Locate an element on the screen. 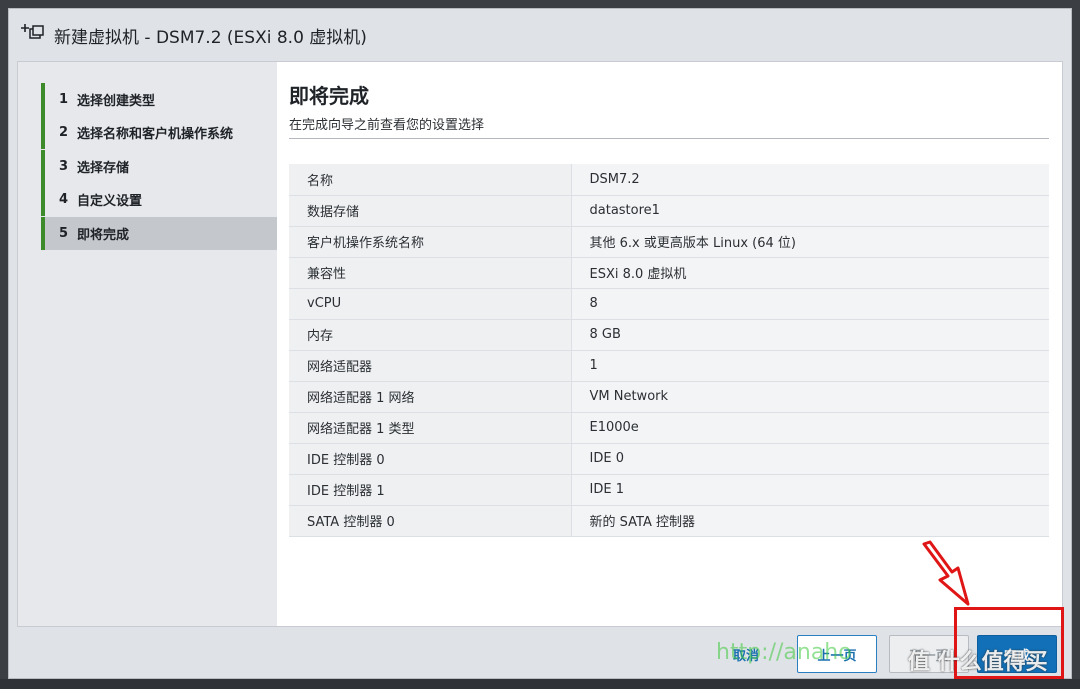 The image size is (1080, 689). step-2: 2 选择名称和客户机操作系统 is located at coordinates (159, 132).